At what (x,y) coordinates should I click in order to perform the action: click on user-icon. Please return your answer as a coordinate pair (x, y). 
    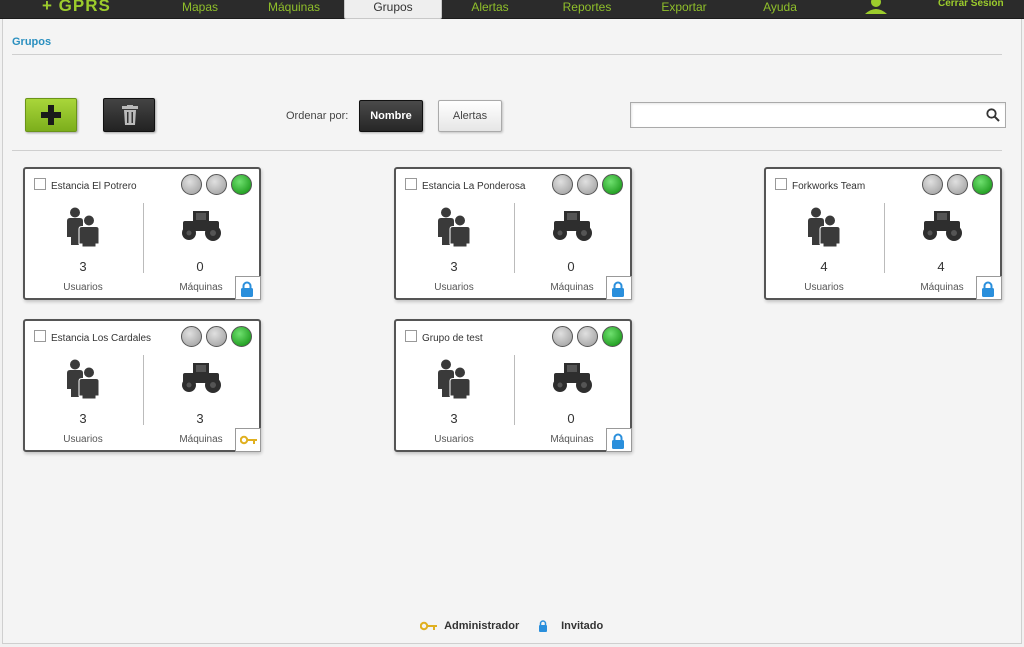
    Looking at the image, I should click on (876, 7).